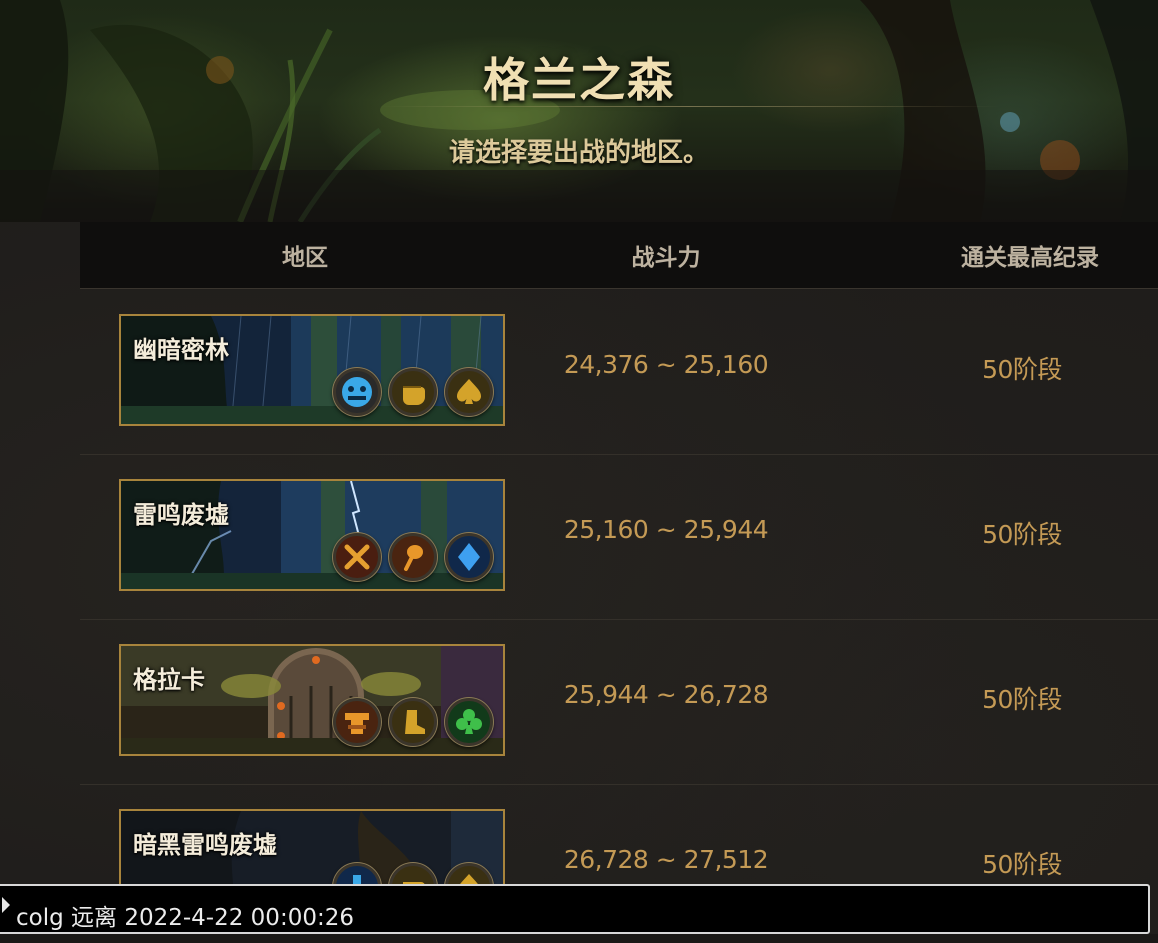 The width and height of the screenshot is (1158, 943). I want to click on table-header: 地区 战斗力 通关最高纪录, so click(619, 255).